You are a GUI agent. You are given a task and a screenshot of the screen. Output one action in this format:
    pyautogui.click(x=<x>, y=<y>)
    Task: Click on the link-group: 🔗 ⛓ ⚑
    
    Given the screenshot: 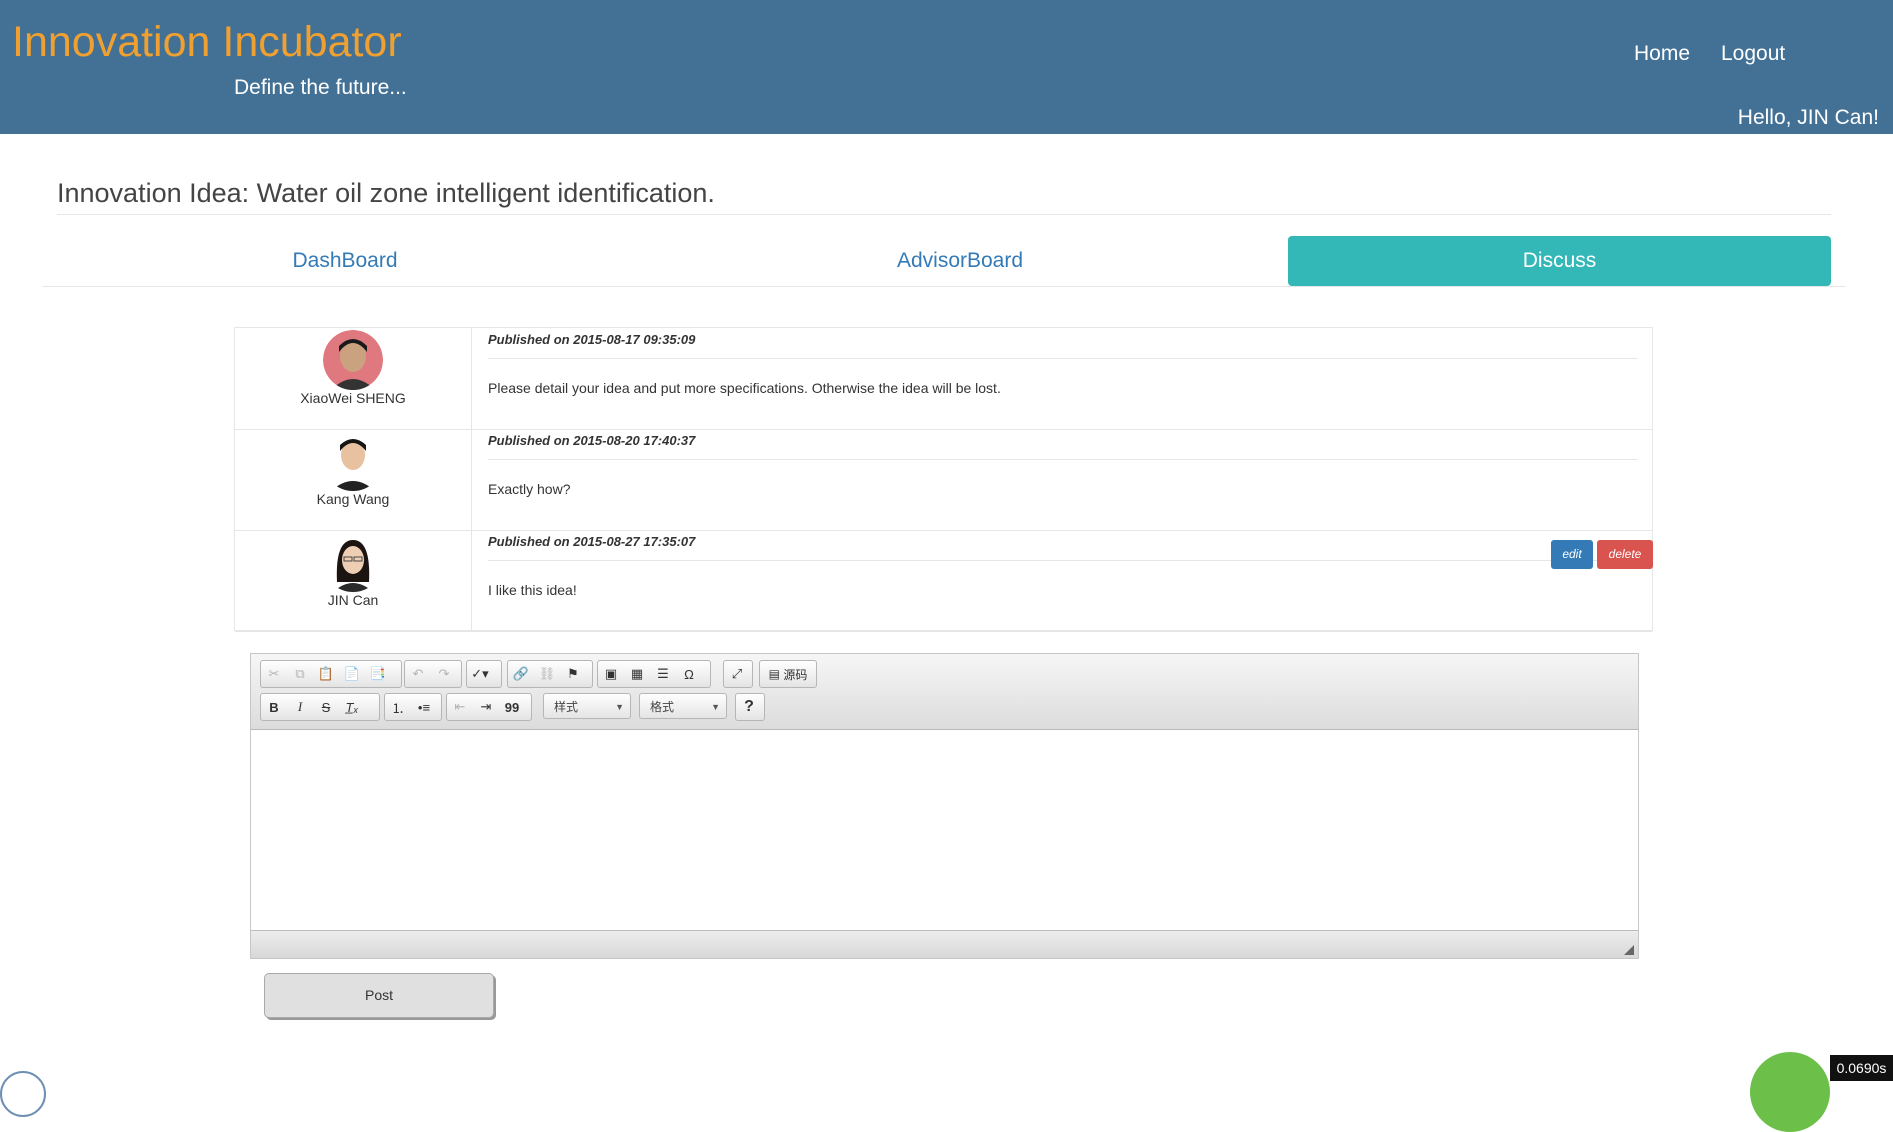 What is the action you would take?
    pyautogui.click(x=550, y=674)
    